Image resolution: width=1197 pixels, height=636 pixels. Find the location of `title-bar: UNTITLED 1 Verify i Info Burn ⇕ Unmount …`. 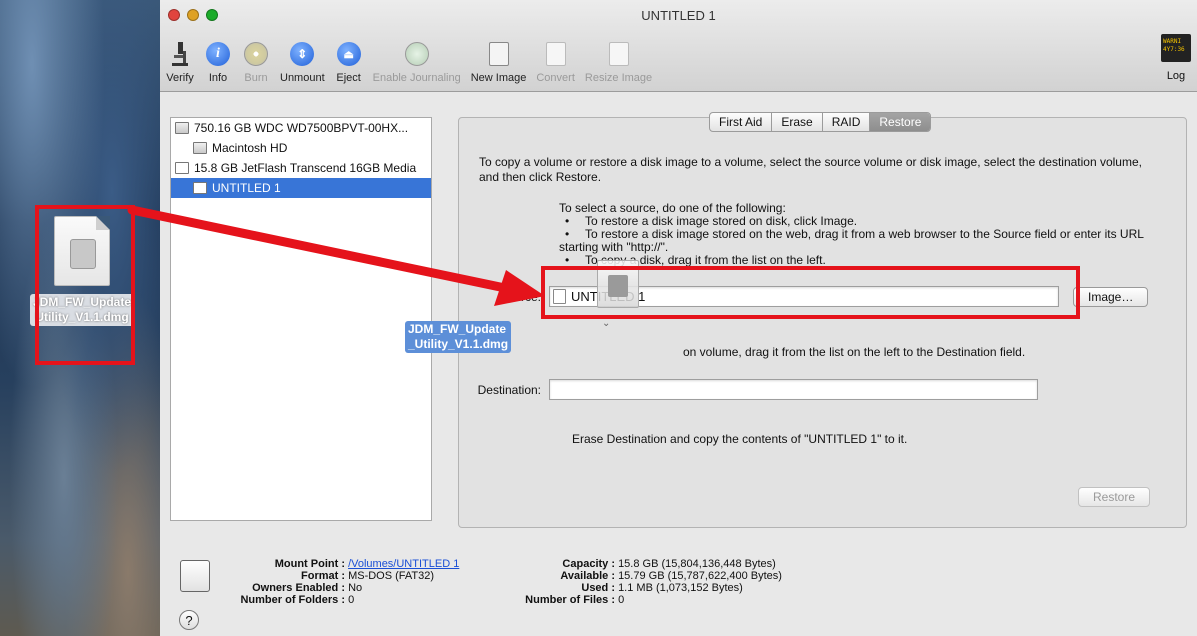

title-bar: UNTITLED 1 Verify i Info Burn ⇕ Unmount … is located at coordinates (678, 46).